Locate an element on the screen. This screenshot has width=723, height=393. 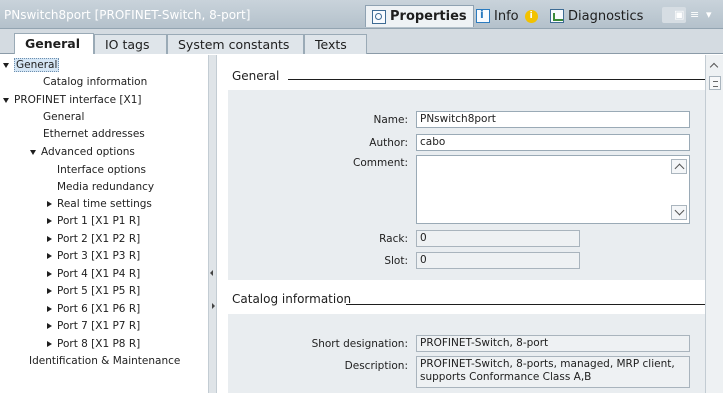
diagnostics-icon is located at coordinates (557, 16).